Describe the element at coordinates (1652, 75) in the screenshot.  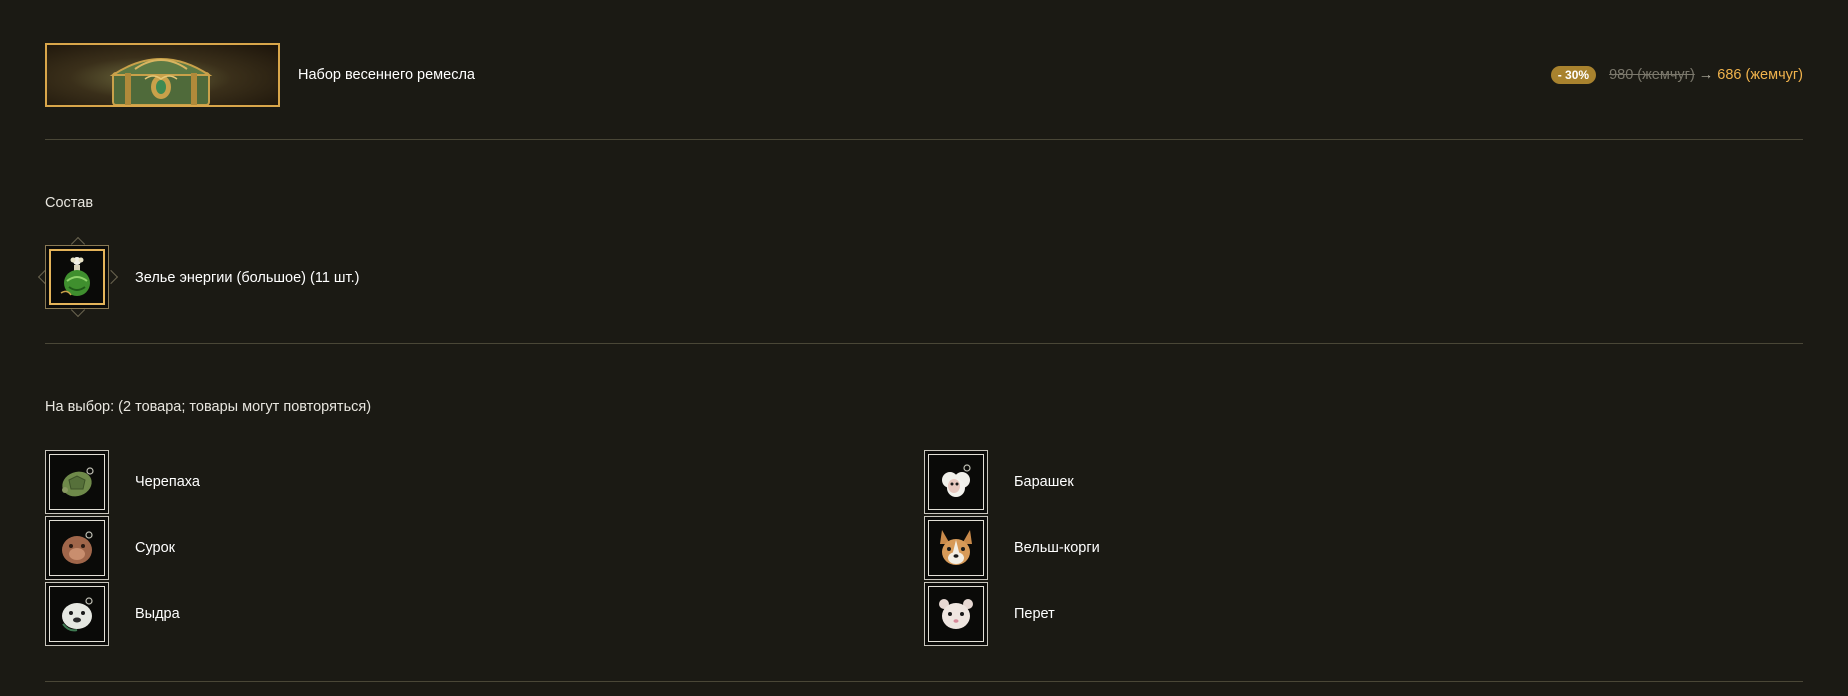
I see `old-price: 980 (жемчуг)` at that location.